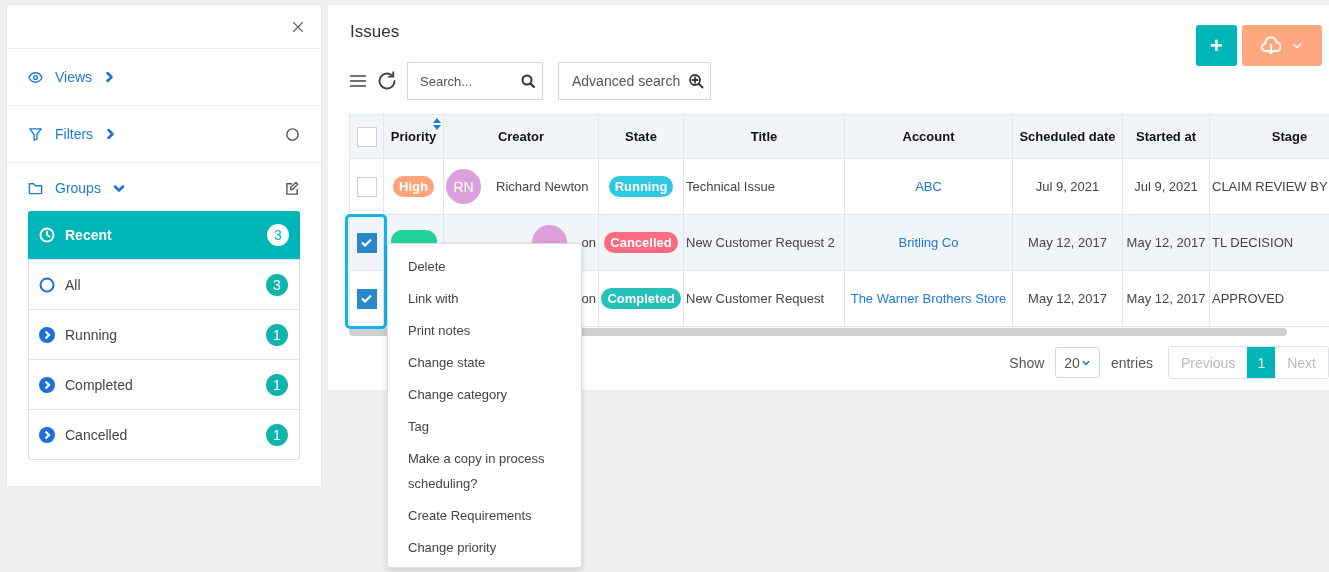 This screenshot has width=1329, height=572. I want to click on state-badge: Cancelled, so click(641, 242).